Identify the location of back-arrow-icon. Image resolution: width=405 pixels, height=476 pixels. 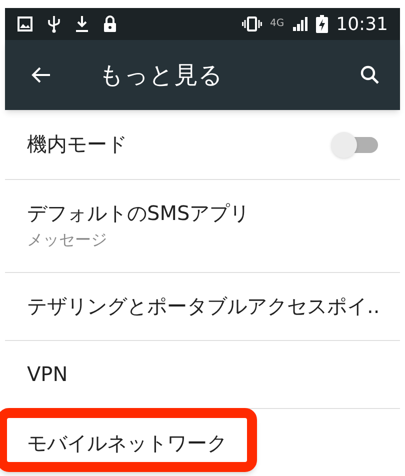
(41, 75).